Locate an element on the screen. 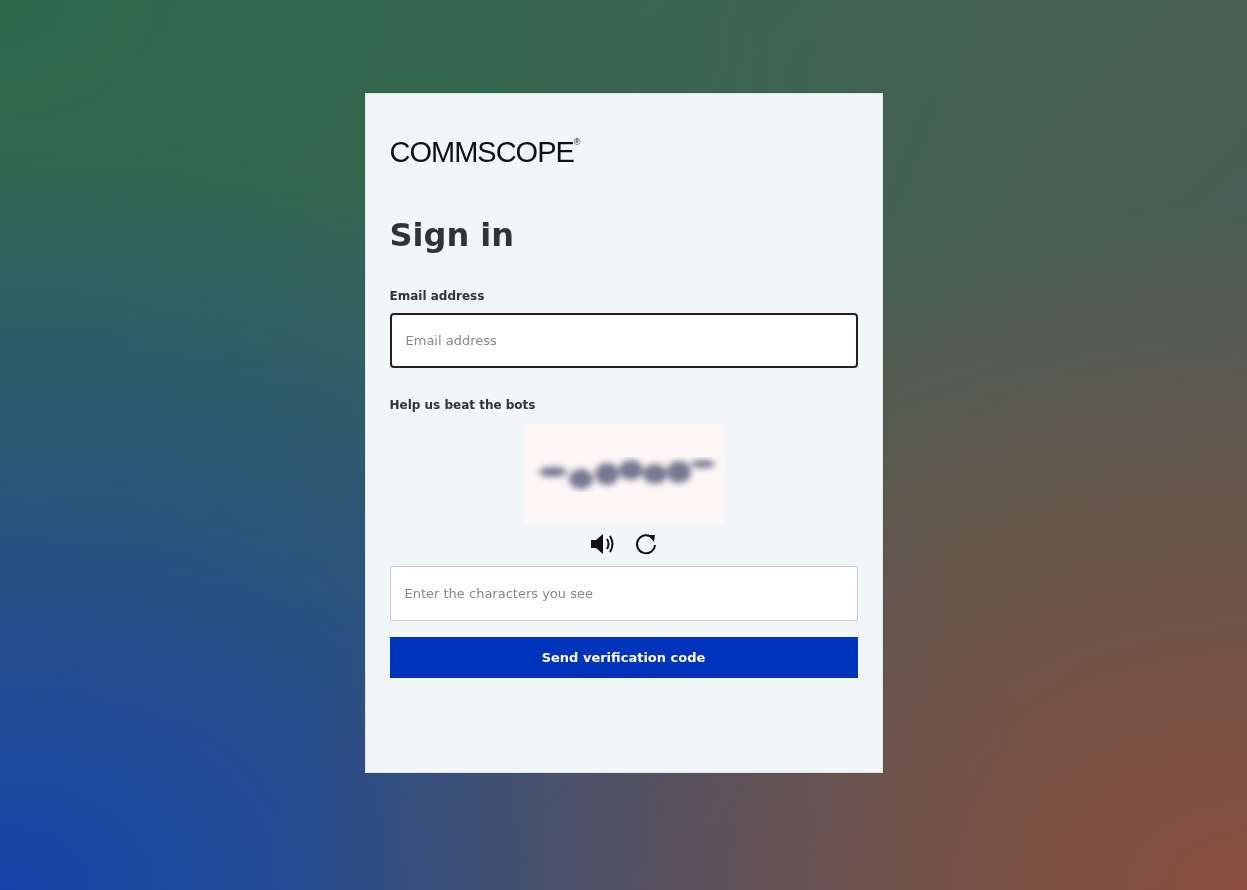 Image resolution: width=1247 pixels, height=890 pixels. page-title: Sign in is located at coordinates (452, 235).